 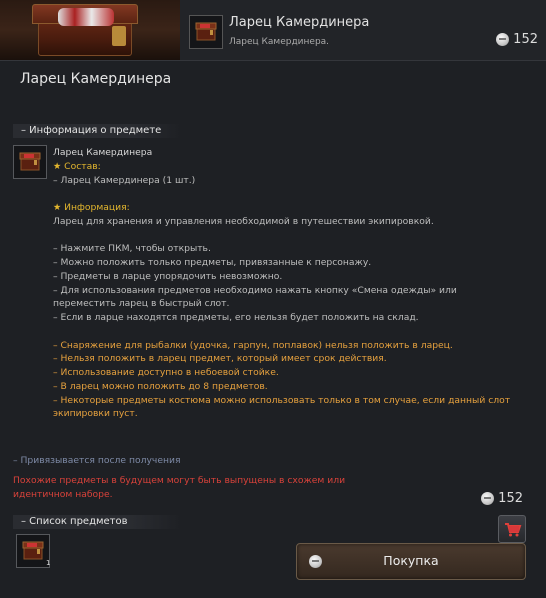 I want to click on item-name: Ларец Камердинера, so click(x=103, y=152).